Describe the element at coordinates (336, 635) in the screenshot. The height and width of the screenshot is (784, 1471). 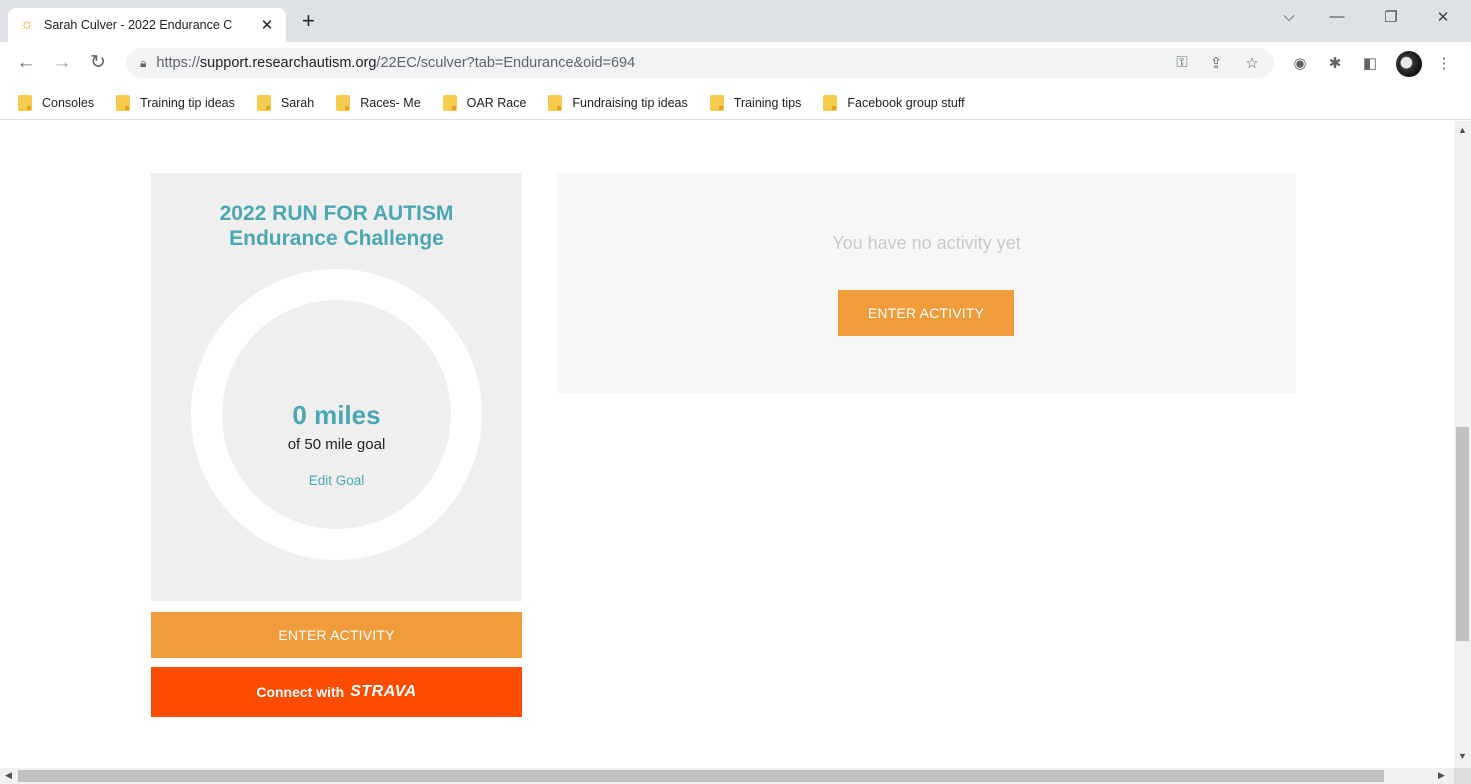
I see `enter-activity-button: ENTER ACTIVITY` at that location.